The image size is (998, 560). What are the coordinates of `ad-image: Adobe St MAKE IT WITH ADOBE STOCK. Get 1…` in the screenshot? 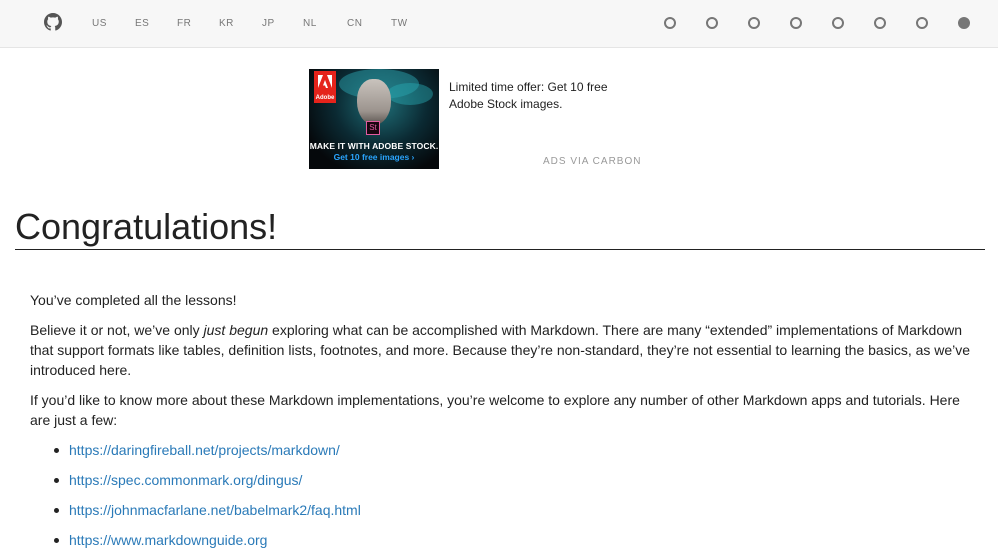 It's located at (374, 119).